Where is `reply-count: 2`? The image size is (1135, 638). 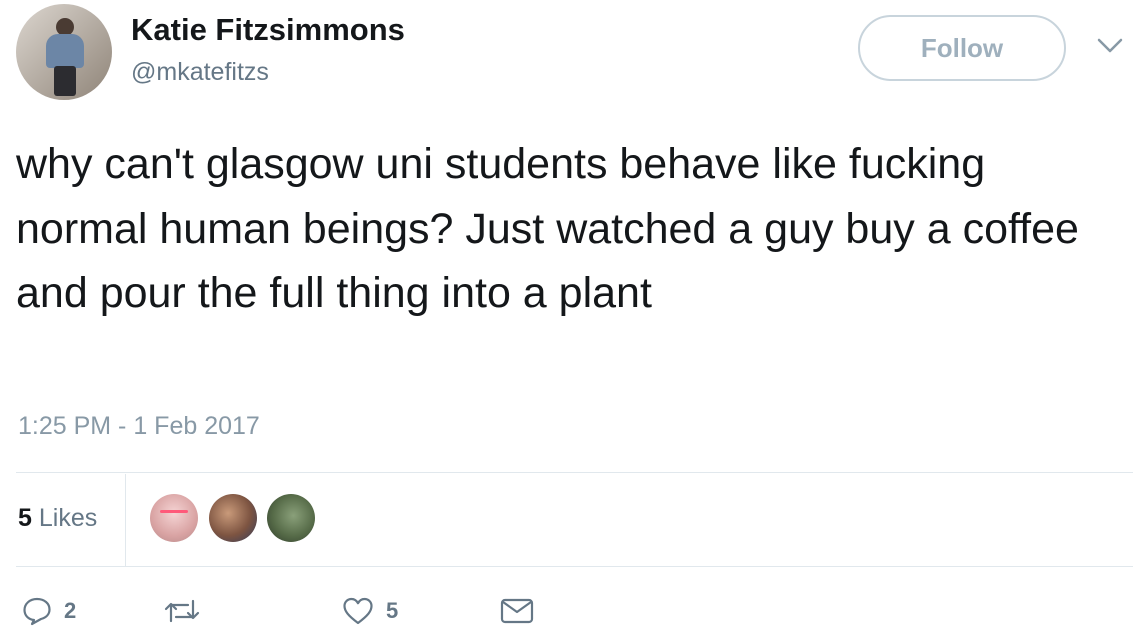
reply-count: 2 is located at coordinates (70, 610).